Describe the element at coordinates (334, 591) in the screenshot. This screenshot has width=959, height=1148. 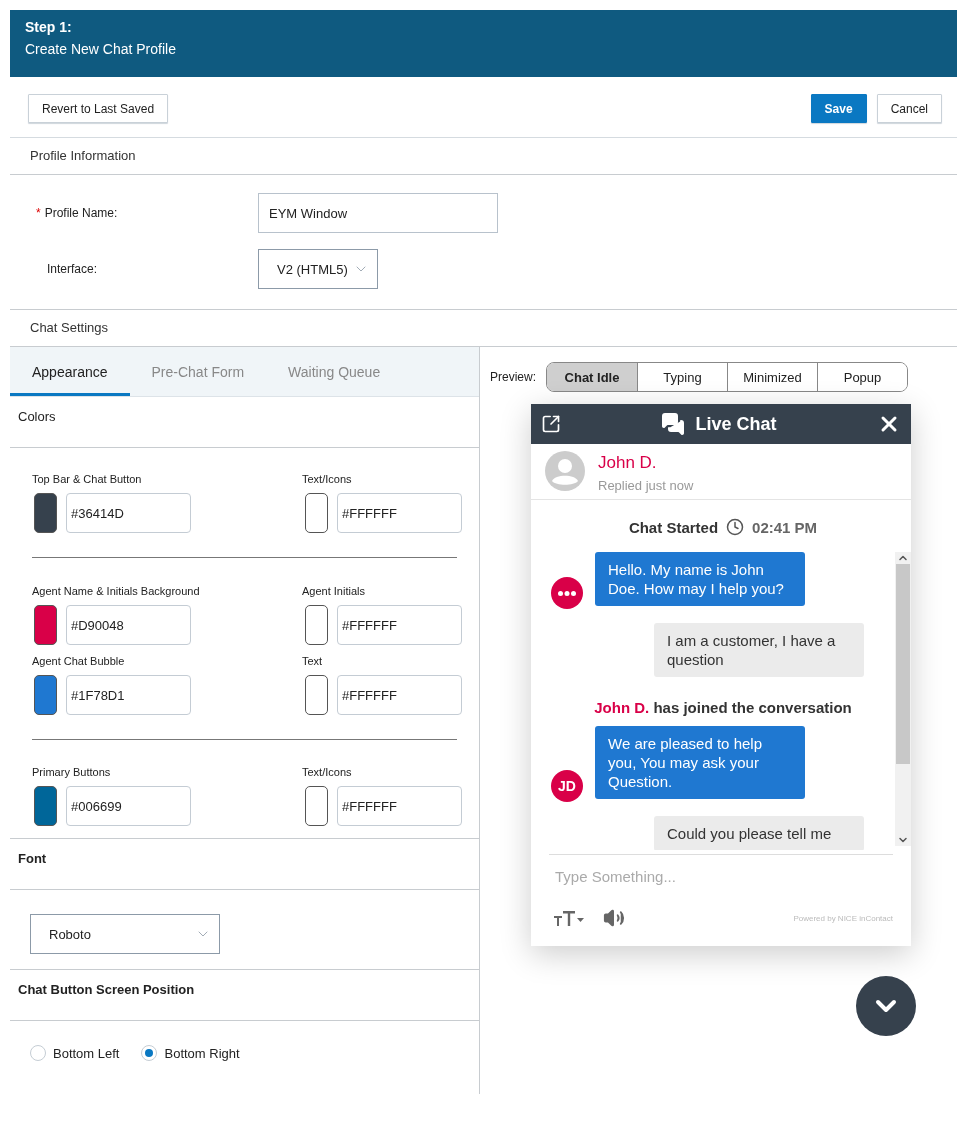
I see `field-label: Agent Initials` at that location.